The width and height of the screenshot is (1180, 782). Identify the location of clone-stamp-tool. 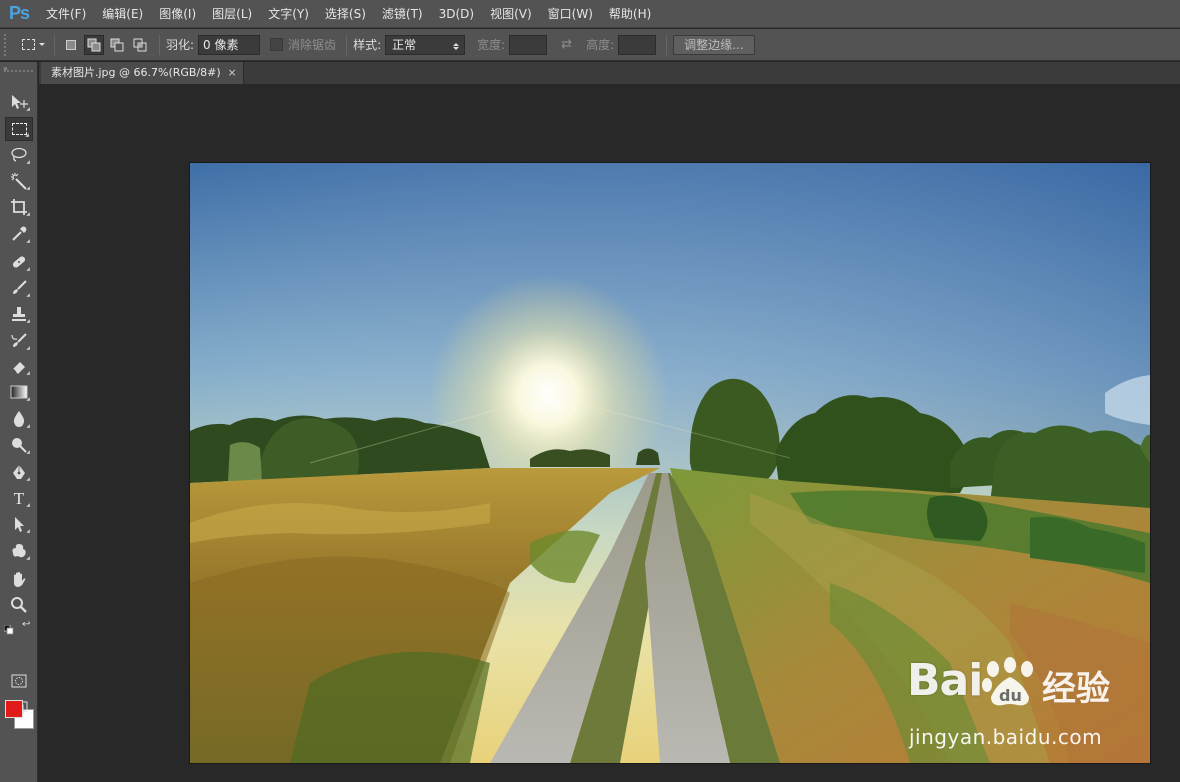
(19, 314).